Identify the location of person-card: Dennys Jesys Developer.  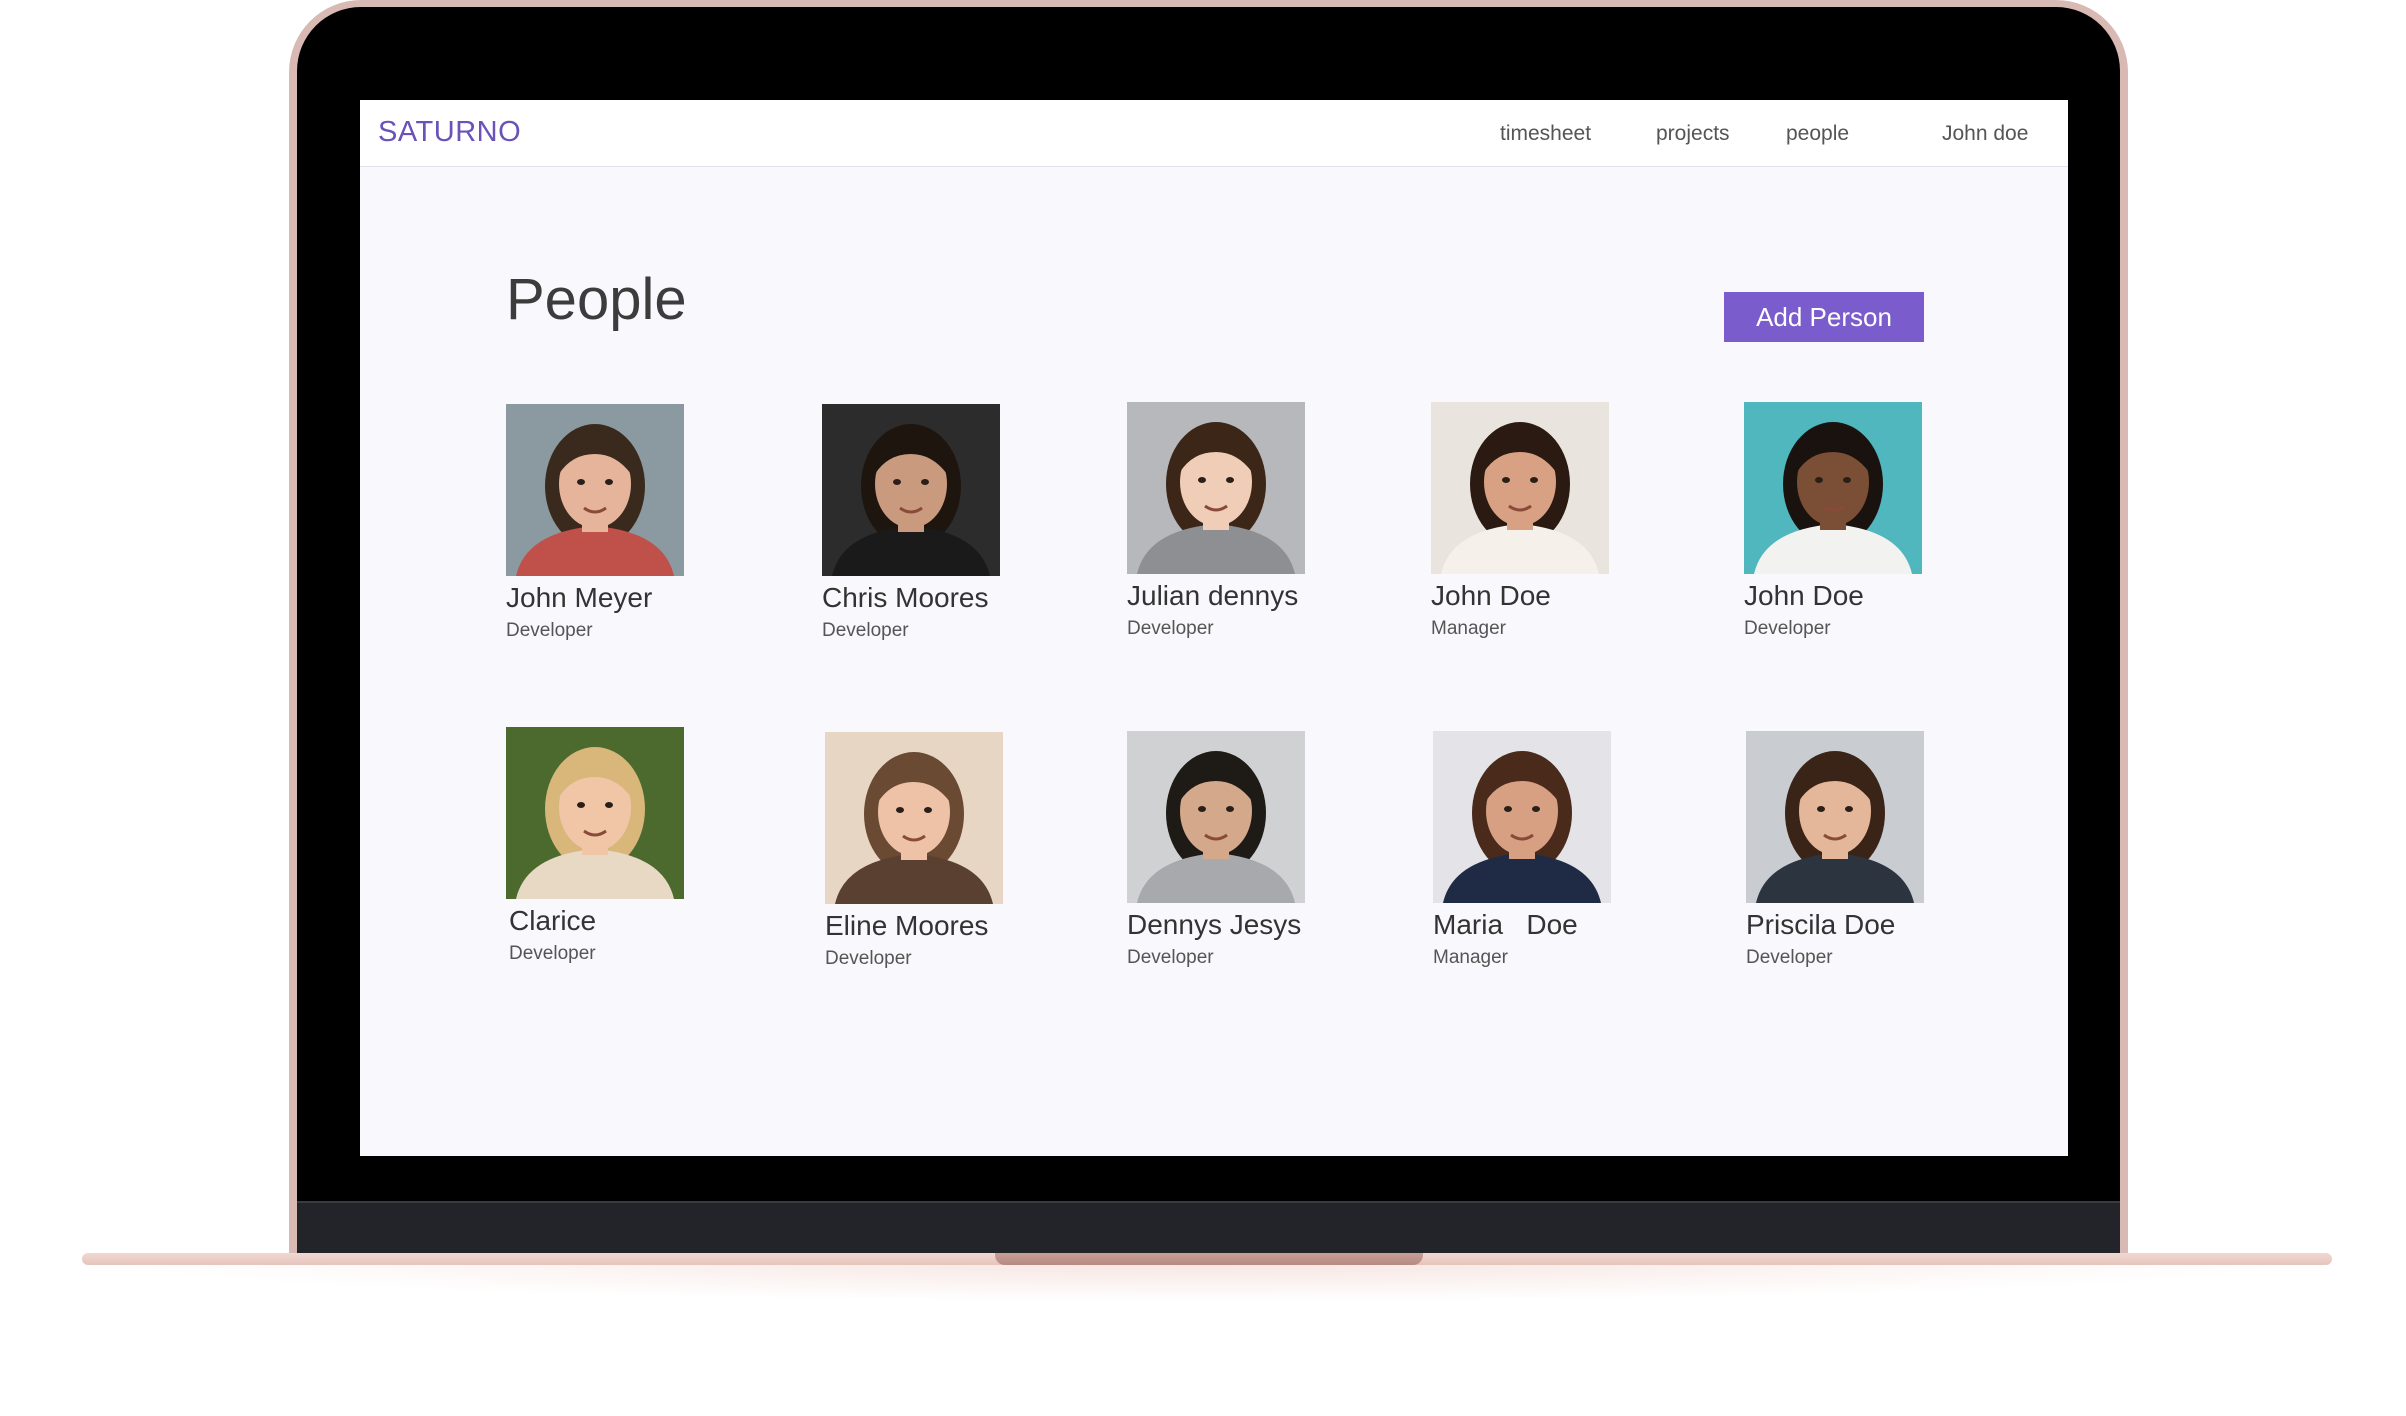
(1237, 850).